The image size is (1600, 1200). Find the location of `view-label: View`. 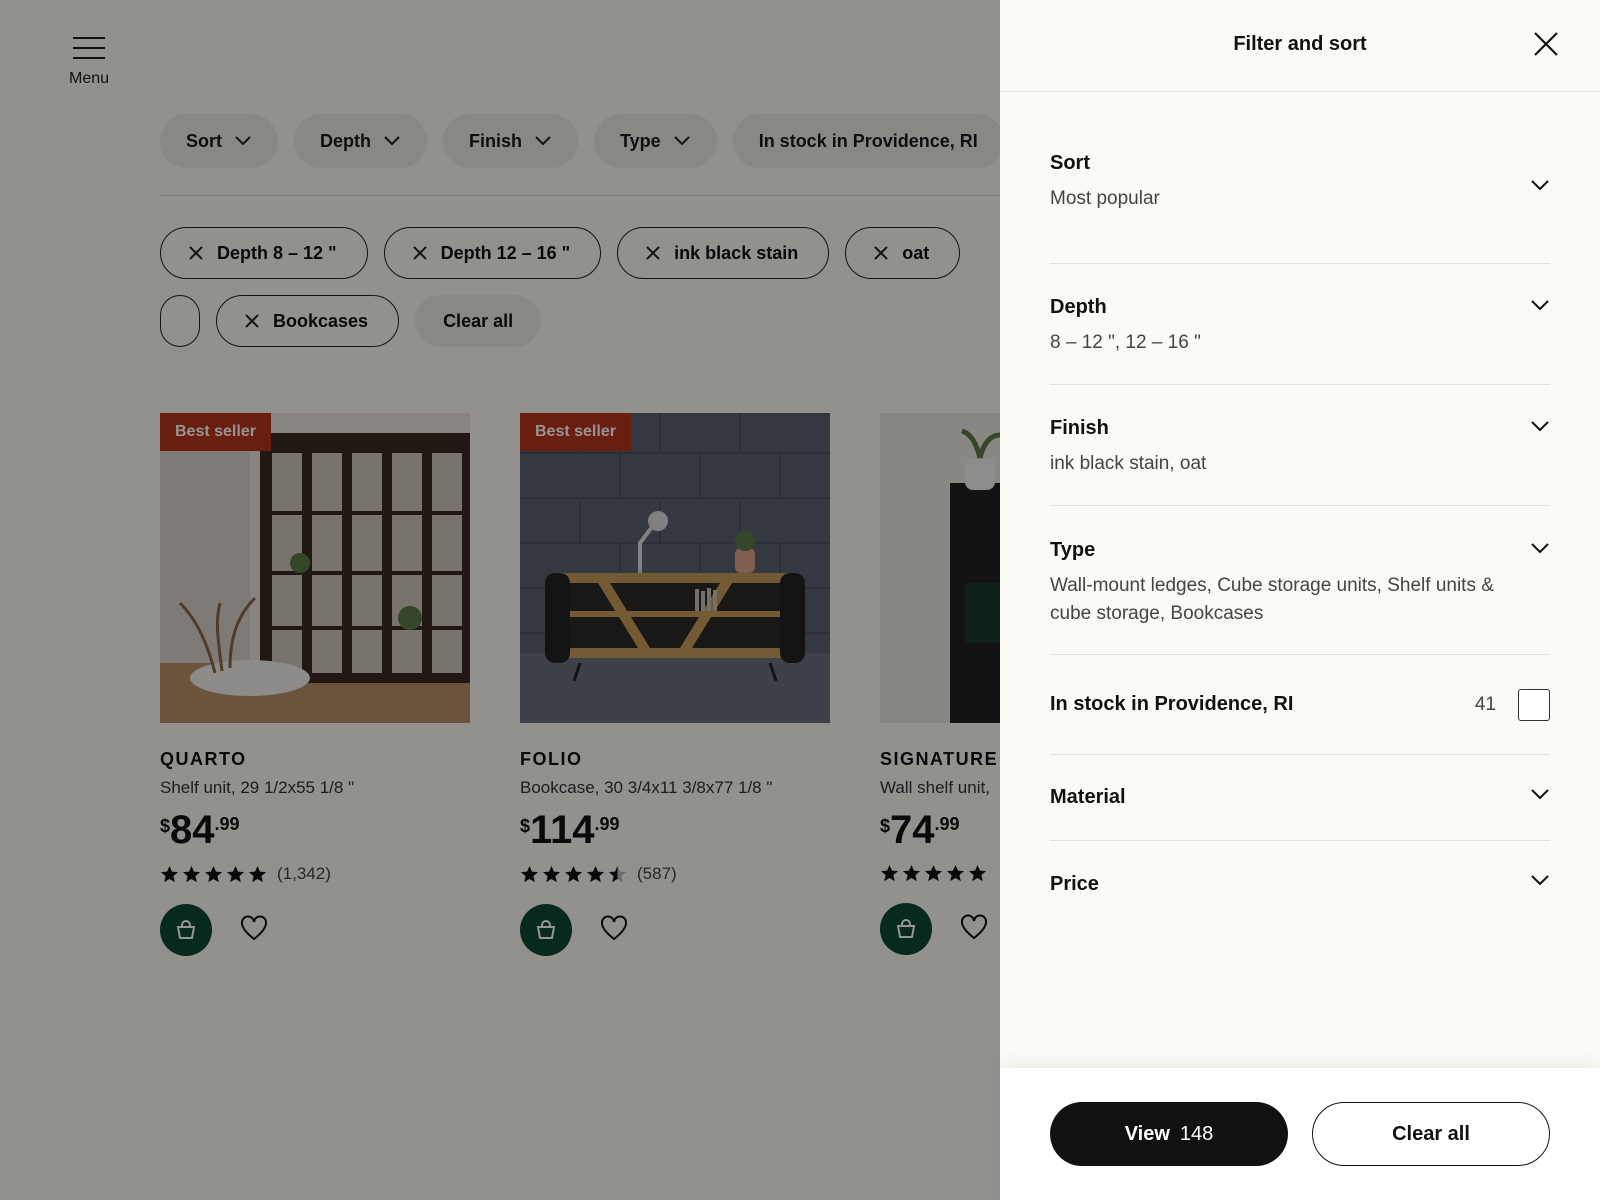

view-label: View is located at coordinates (1147, 1133).